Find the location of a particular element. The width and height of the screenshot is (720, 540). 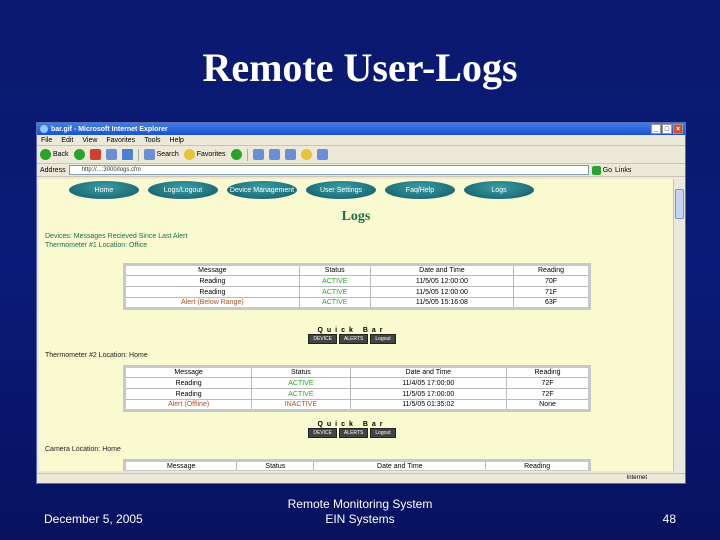

nav-logs: Logs is located at coordinates (499, 190).